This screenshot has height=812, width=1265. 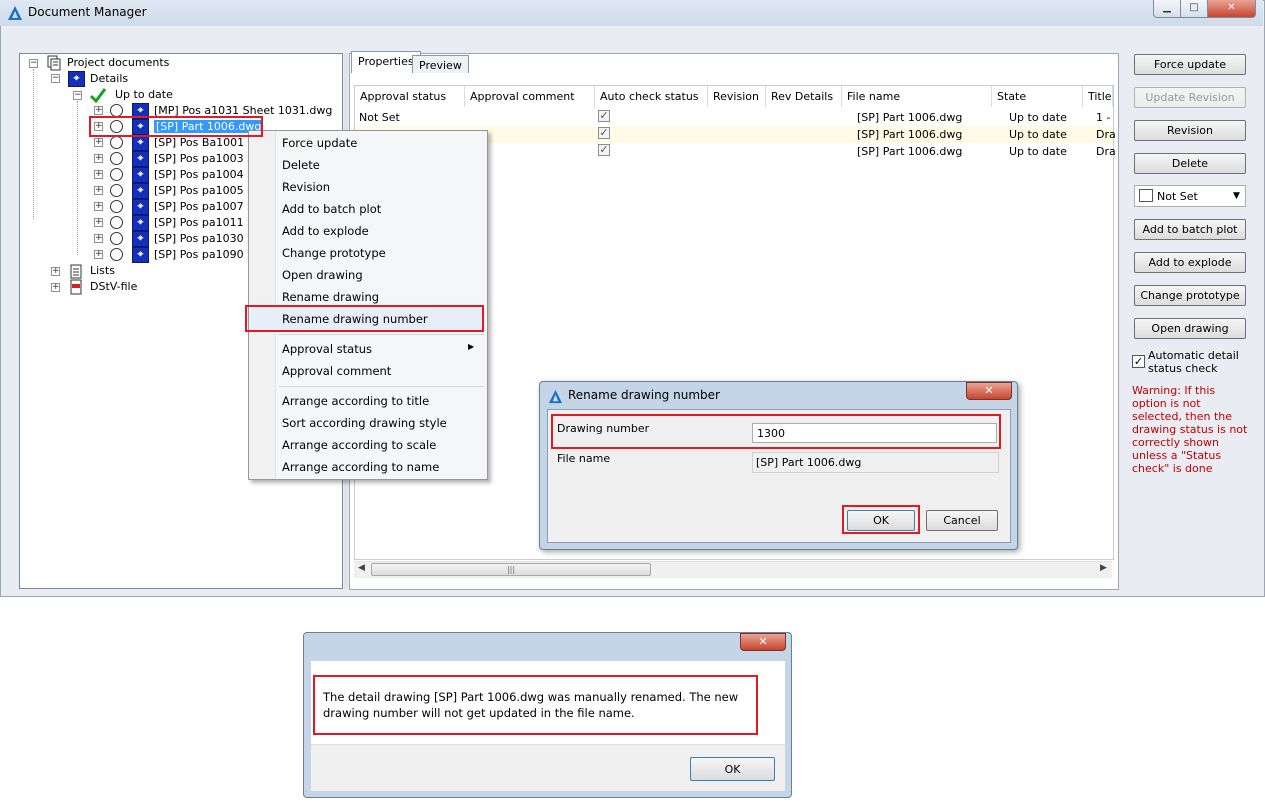 What do you see at coordinates (55, 271) in the screenshot?
I see `lists-expander: +` at bounding box center [55, 271].